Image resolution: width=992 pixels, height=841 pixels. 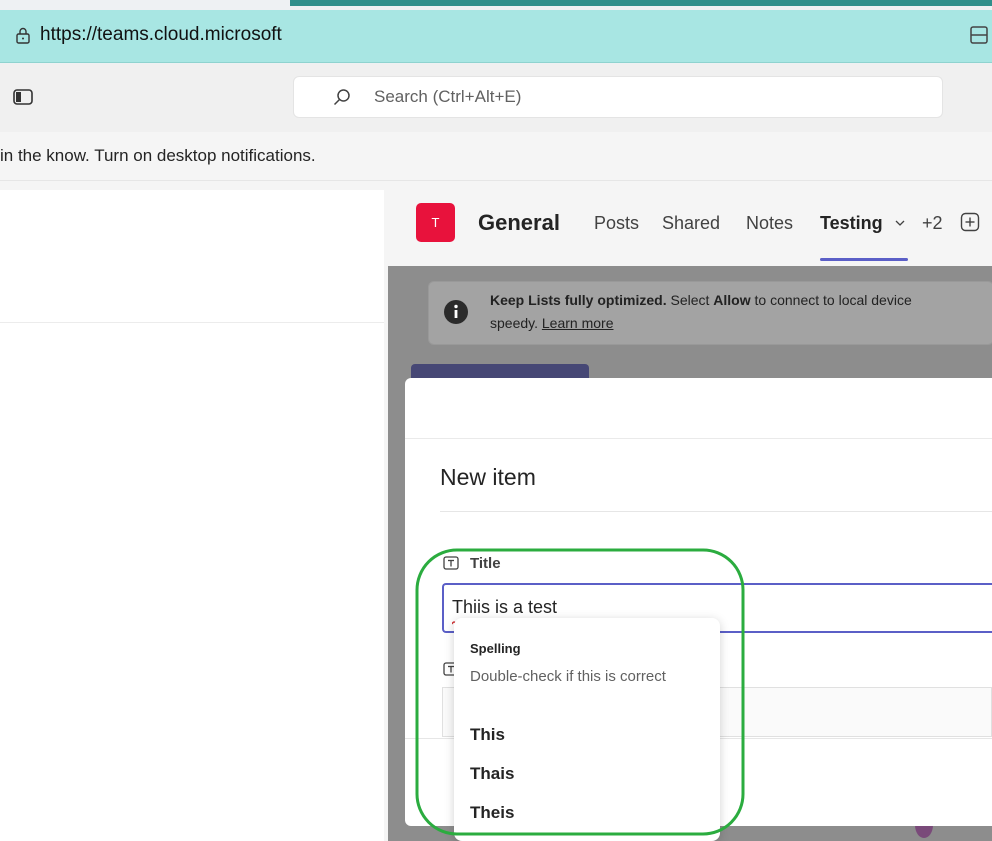 What do you see at coordinates (23, 35) in the screenshot?
I see `lock-icon` at bounding box center [23, 35].